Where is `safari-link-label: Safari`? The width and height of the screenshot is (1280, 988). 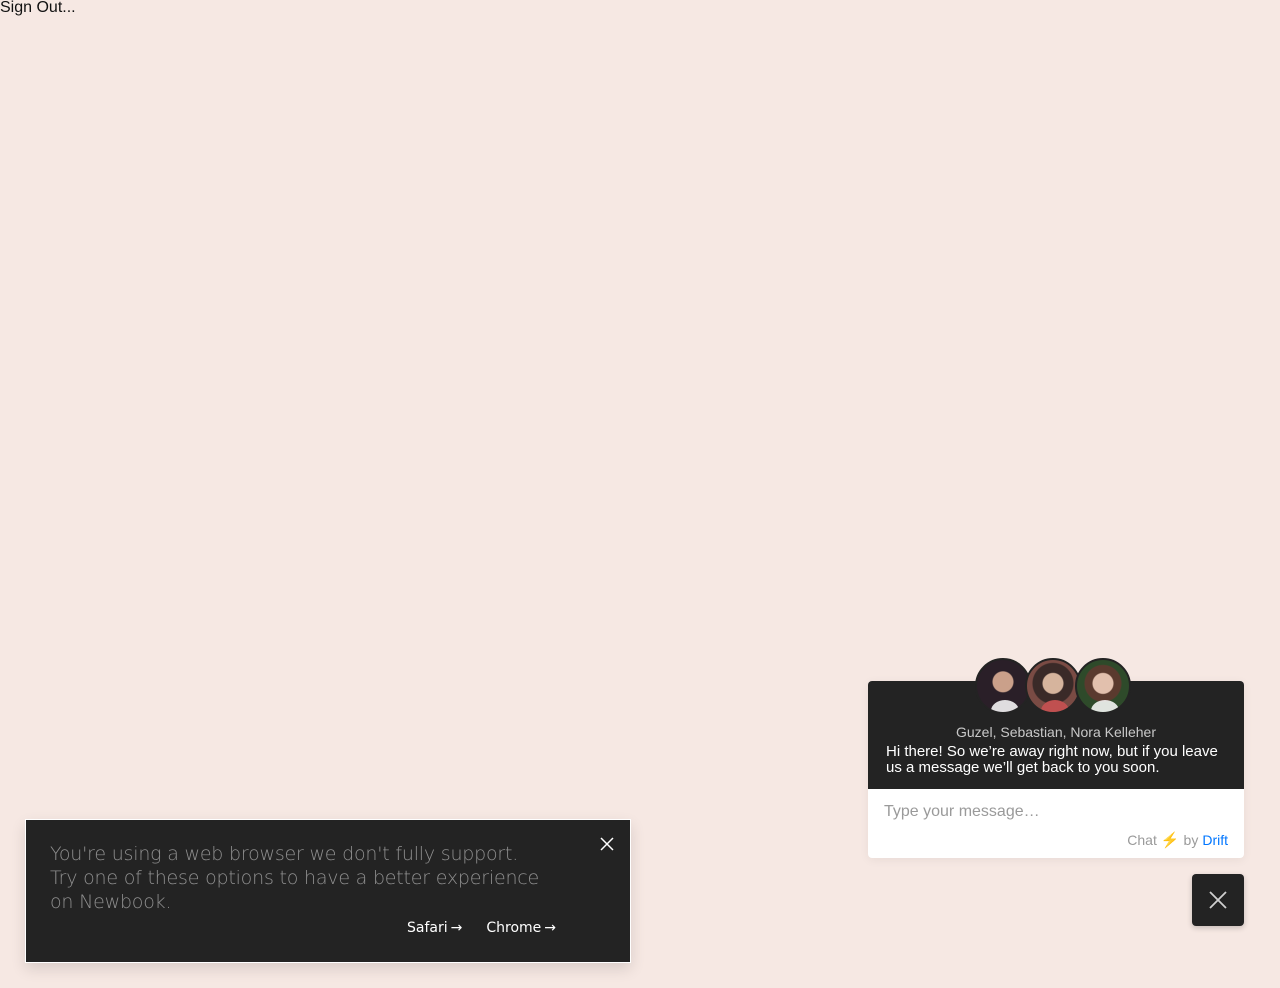
safari-link-label: Safari is located at coordinates (427, 928).